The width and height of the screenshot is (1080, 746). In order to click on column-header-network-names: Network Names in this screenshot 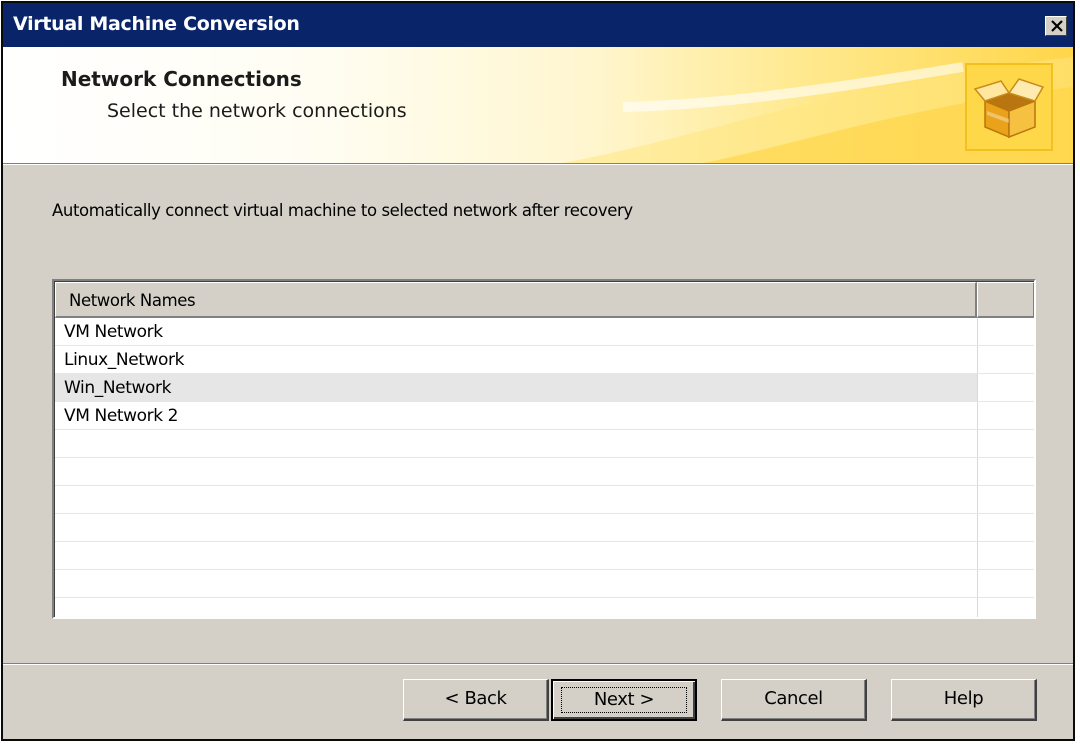, I will do `click(516, 300)`.